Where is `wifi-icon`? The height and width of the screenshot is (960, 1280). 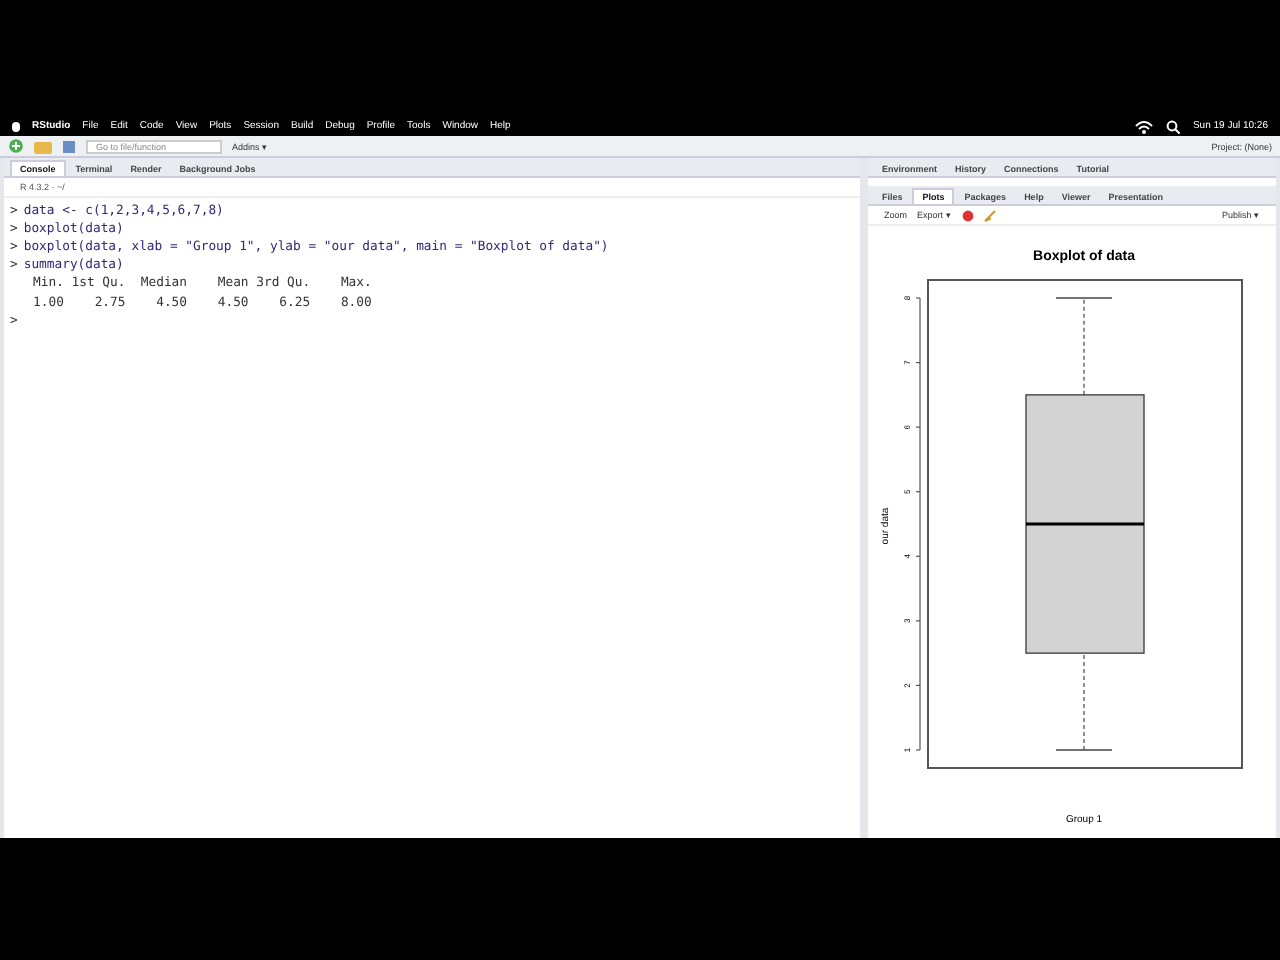
wifi-icon is located at coordinates (1144, 126).